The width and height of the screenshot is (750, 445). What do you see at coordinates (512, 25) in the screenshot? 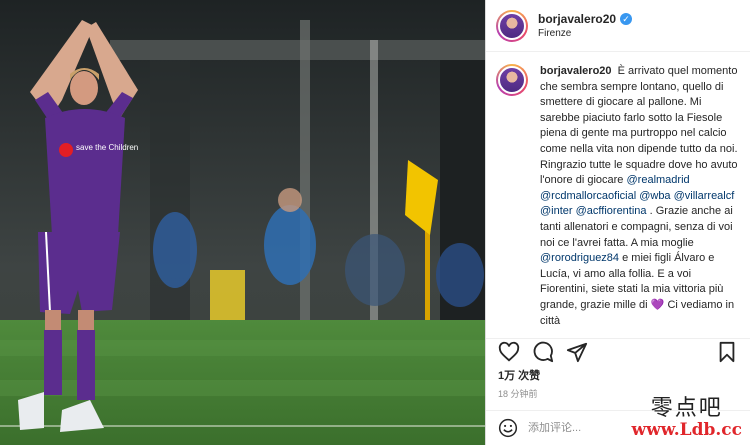
I see `avatar` at bounding box center [512, 25].